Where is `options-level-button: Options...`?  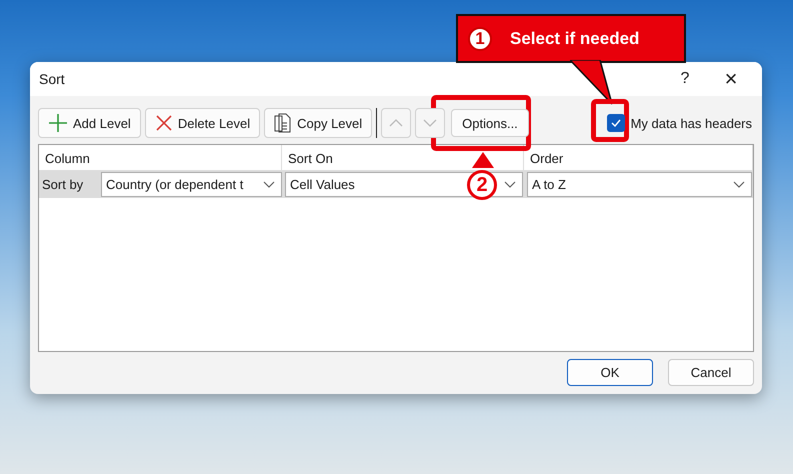 options-level-button: Options... is located at coordinates (490, 123).